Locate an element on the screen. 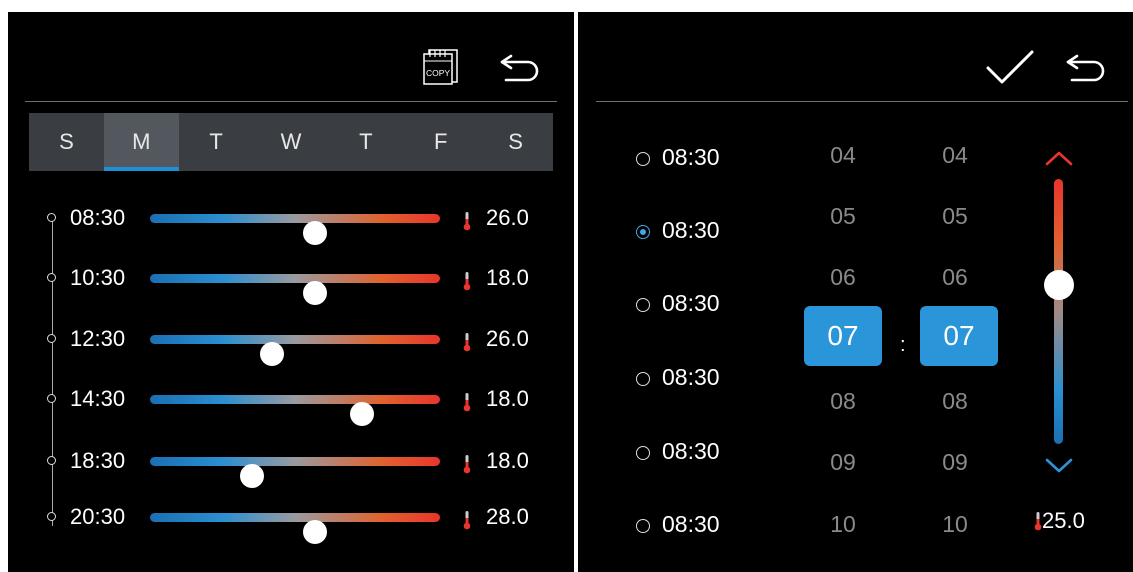 This screenshot has width=1133, height=572. minute-value: 07 is located at coordinates (959, 335).